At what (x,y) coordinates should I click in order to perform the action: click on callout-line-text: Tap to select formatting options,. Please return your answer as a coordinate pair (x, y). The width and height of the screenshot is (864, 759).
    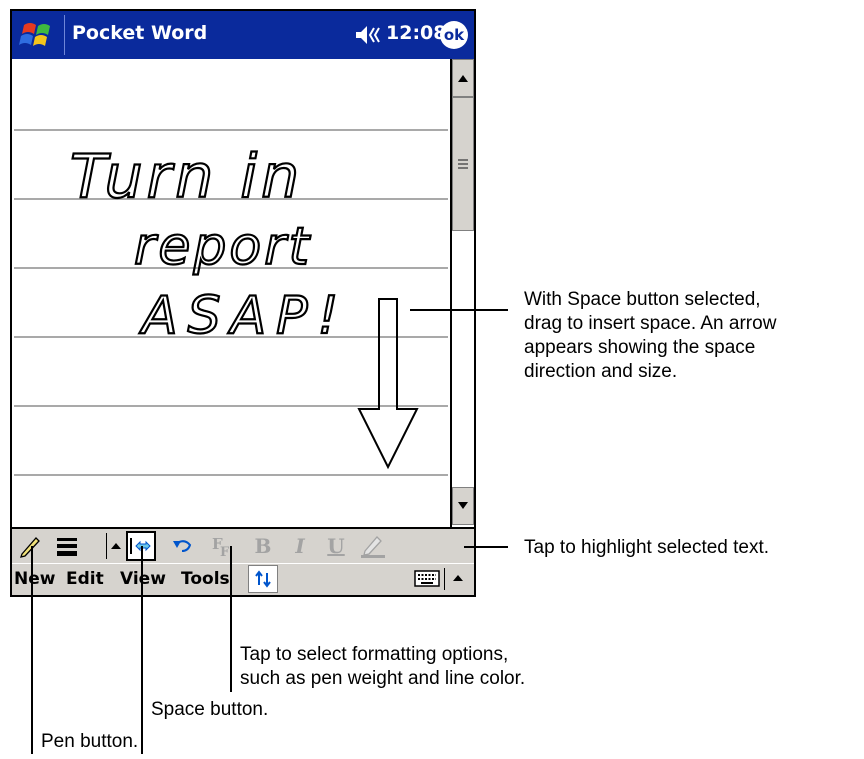
    Looking at the image, I should click on (374, 654).